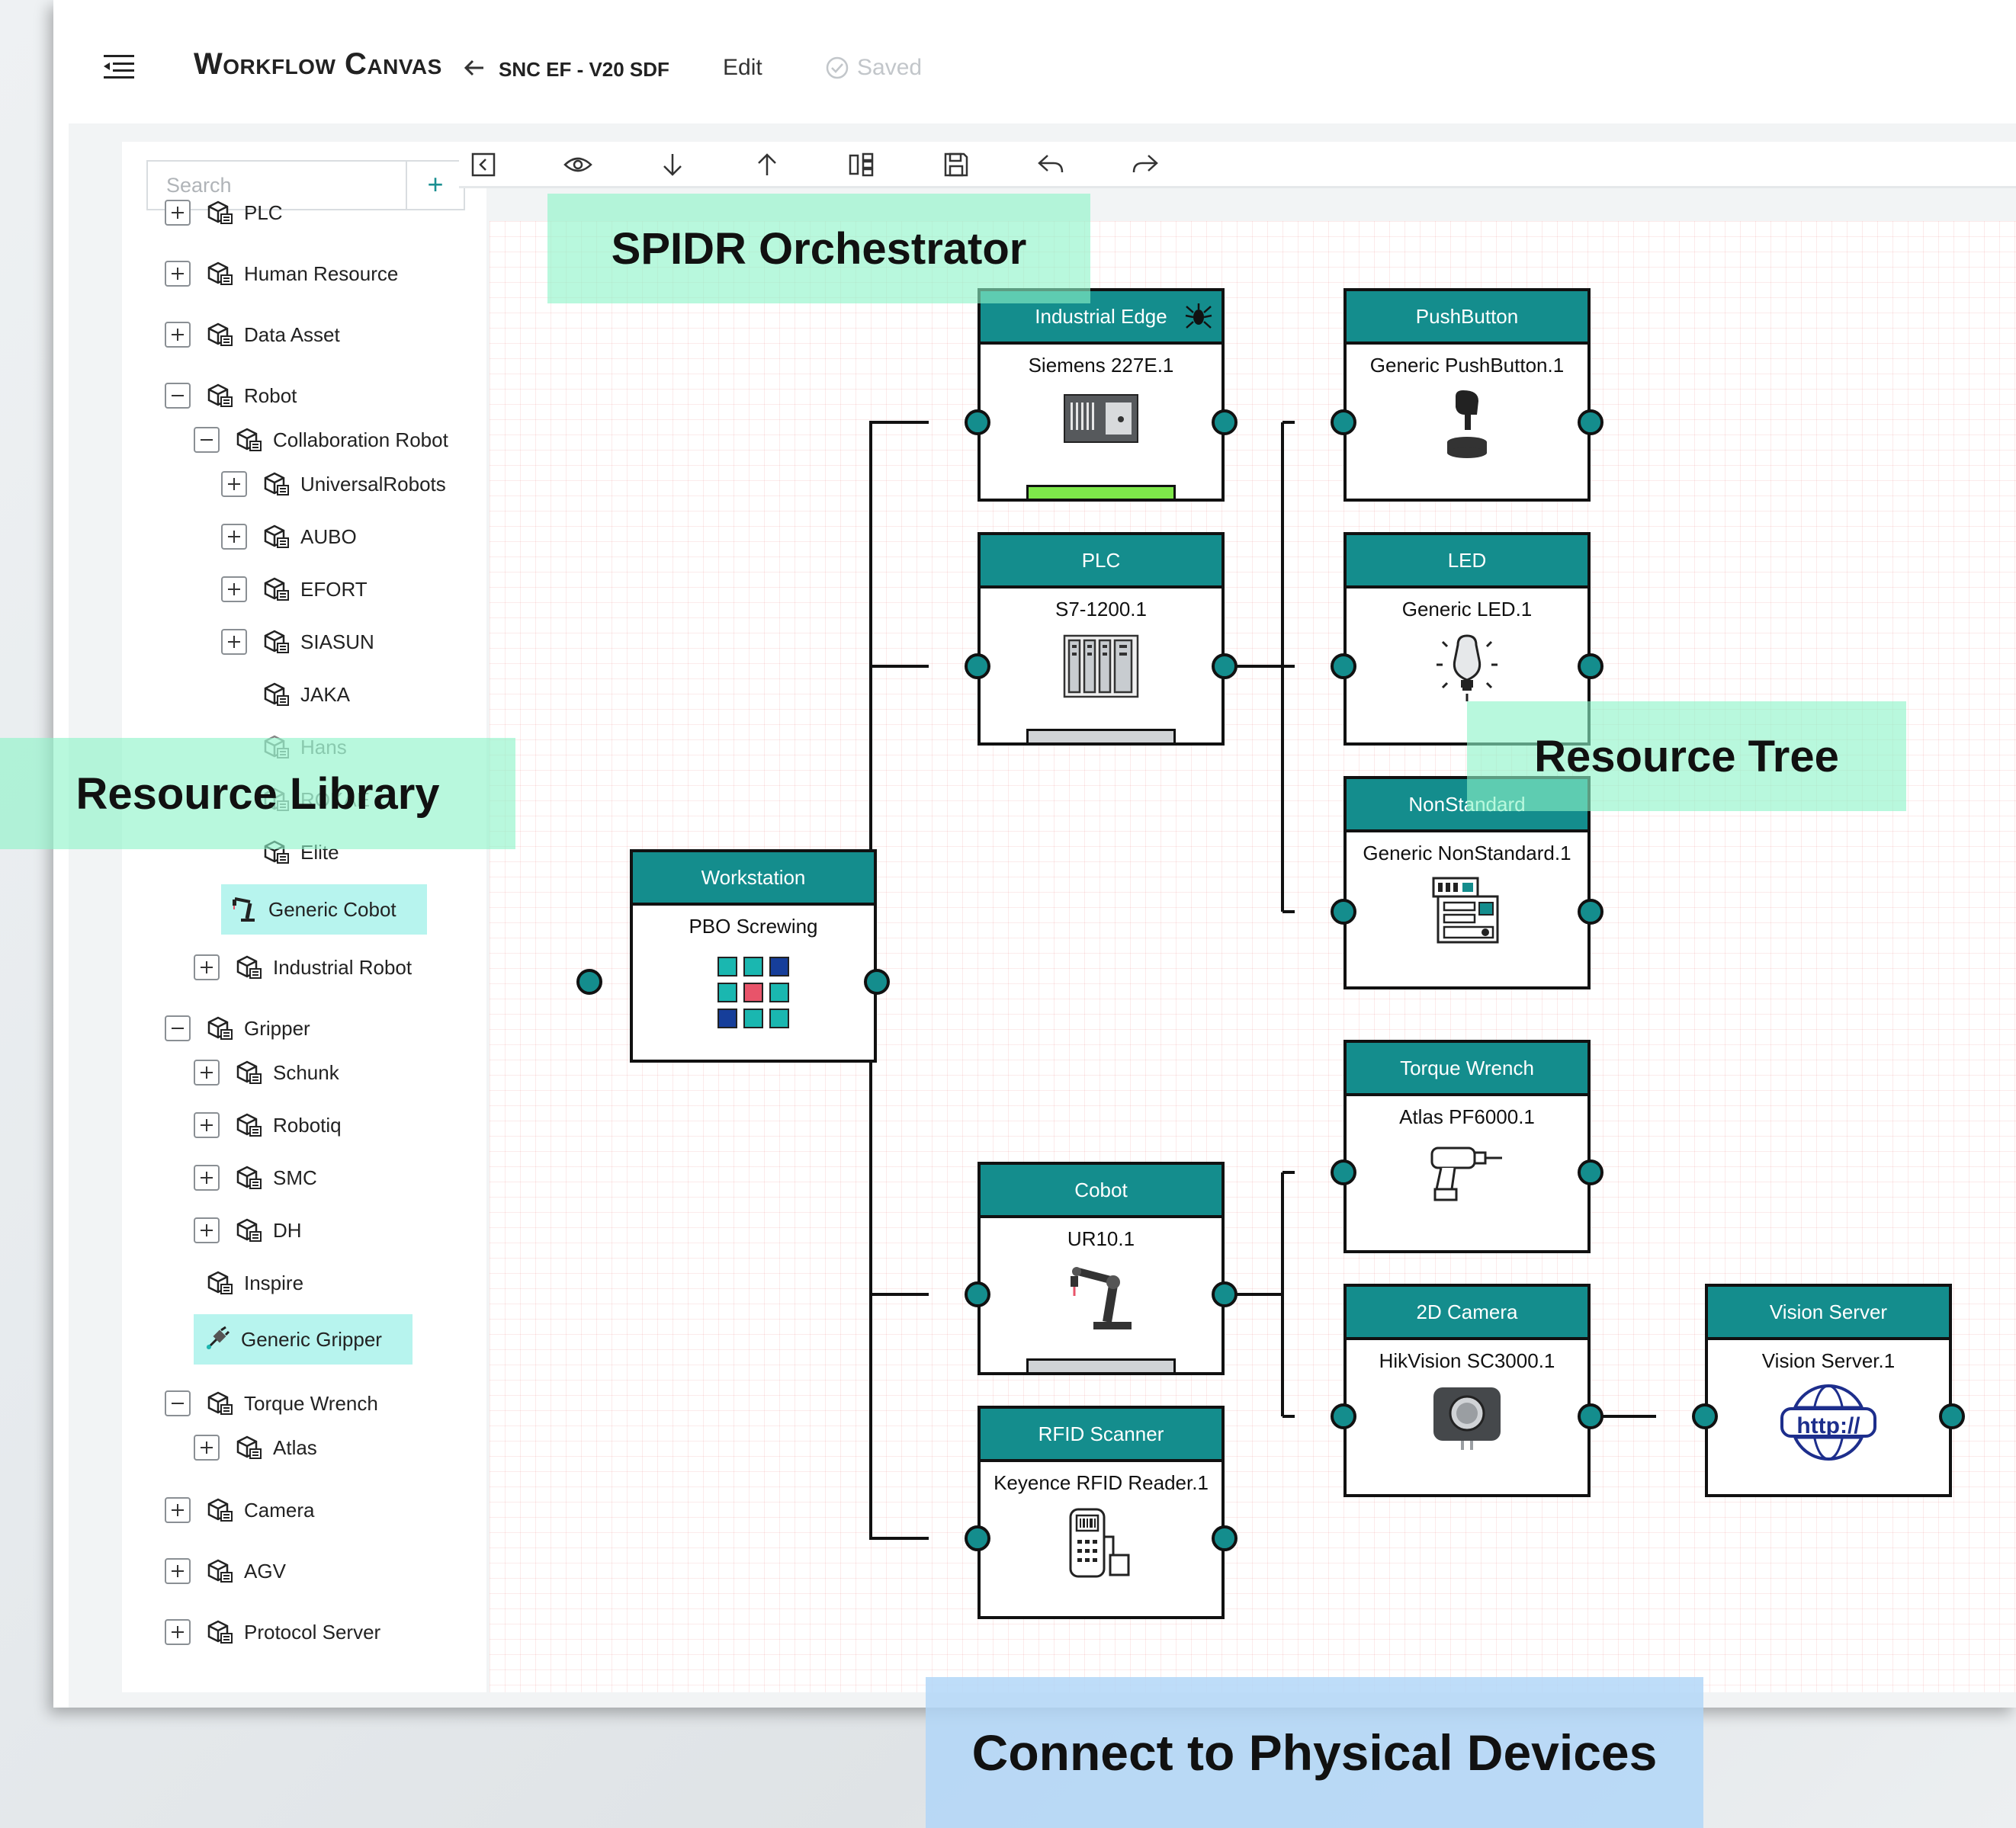 Image resolution: width=2016 pixels, height=1828 pixels. Describe the element at coordinates (977, 1294) in the screenshot. I see `port-cobot-in` at that location.